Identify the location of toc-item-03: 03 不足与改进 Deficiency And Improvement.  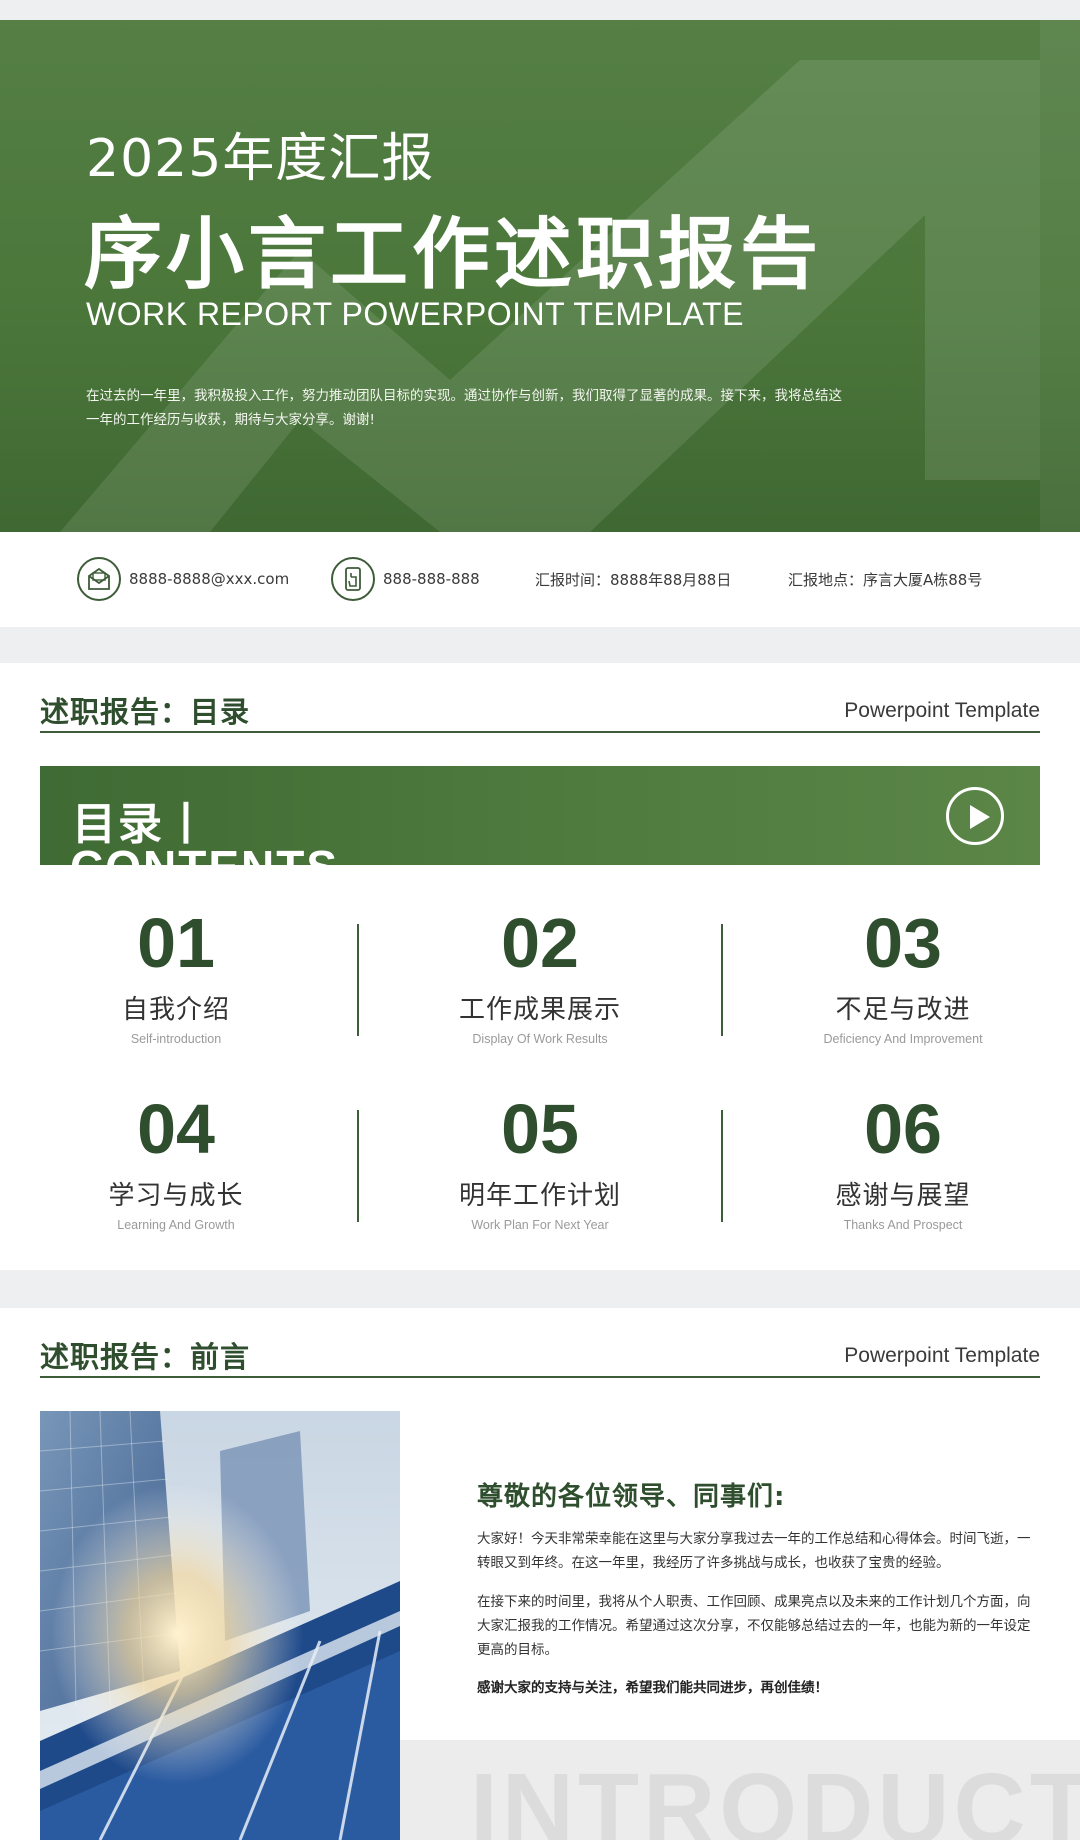
(903, 975).